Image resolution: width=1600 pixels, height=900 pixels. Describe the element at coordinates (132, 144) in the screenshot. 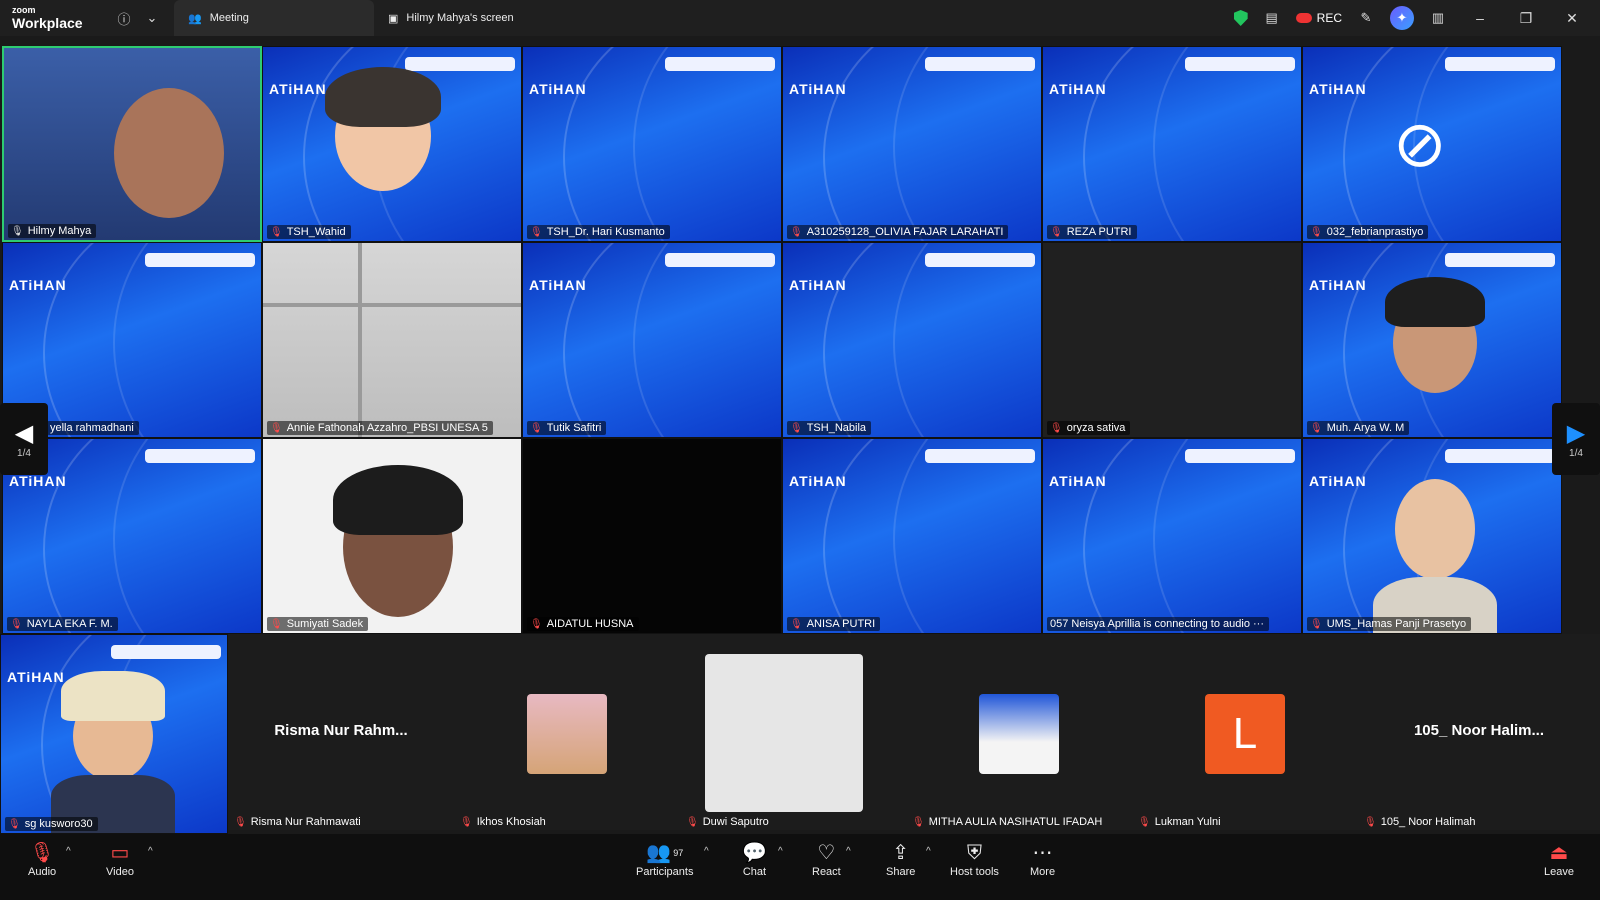

I see `video-tile: 🎙 Hilmy Mahya` at that location.